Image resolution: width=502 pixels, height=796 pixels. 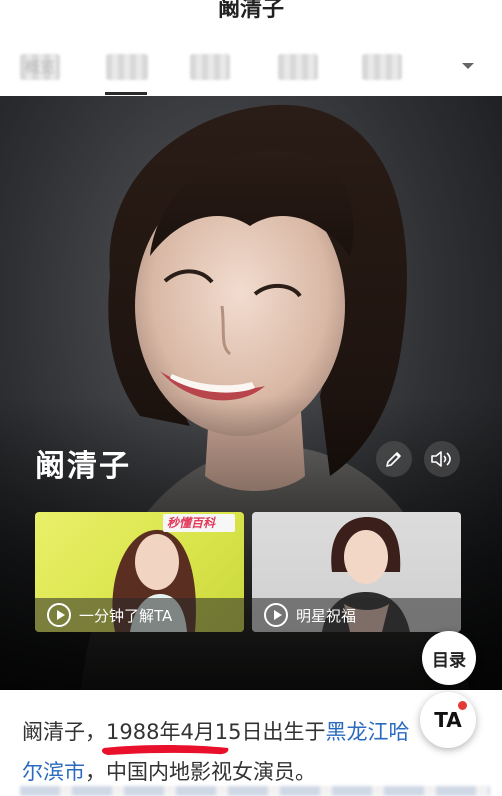 What do you see at coordinates (326, 615) in the screenshot?
I see `video-label: 明星祝福` at bounding box center [326, 615].